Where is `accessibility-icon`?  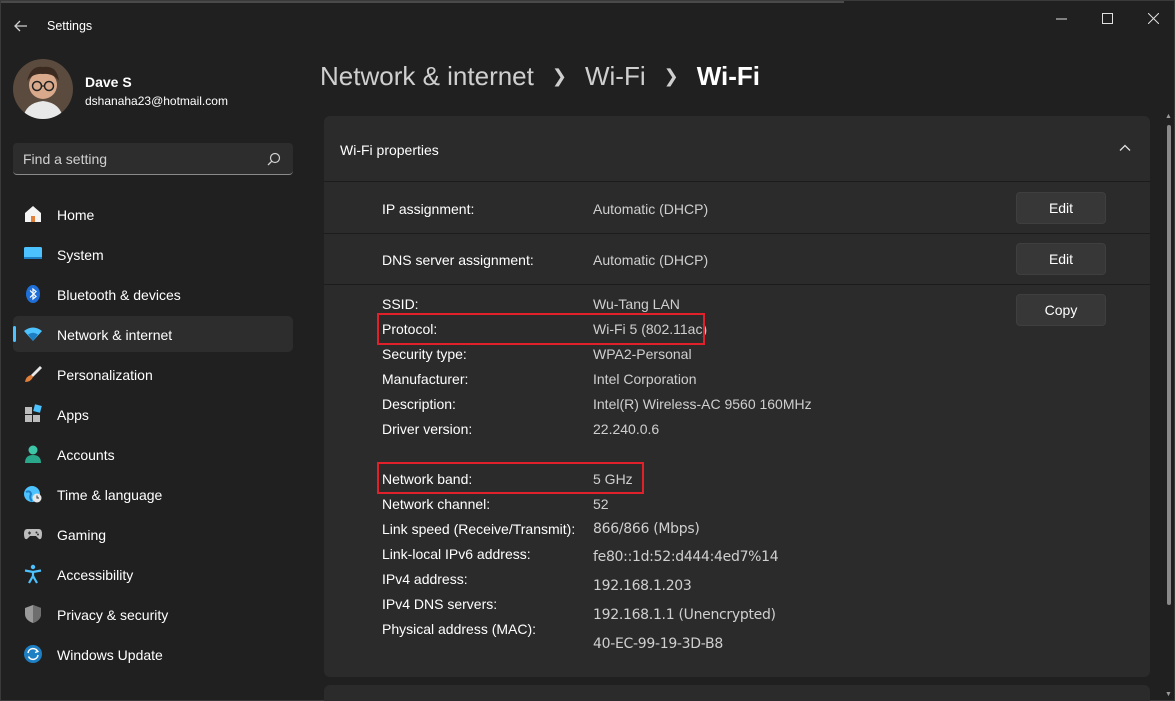 accessibility-icon is located at coordinates (33, 574).